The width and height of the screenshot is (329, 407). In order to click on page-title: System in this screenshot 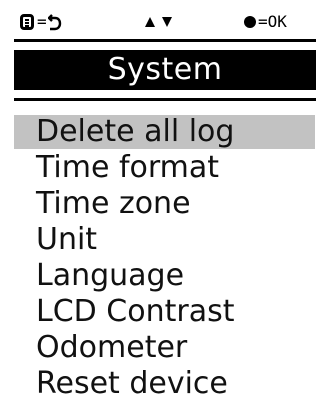, I will do `click(165, 69)`.